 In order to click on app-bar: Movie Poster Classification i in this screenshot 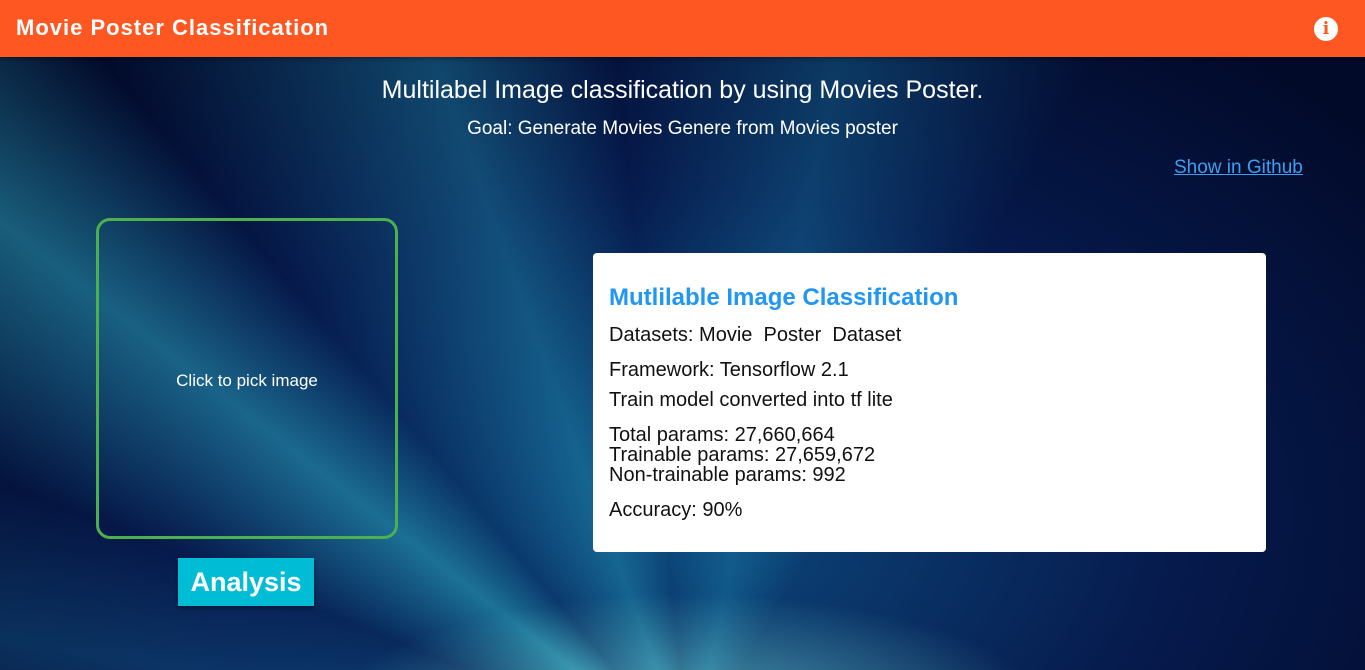, I will do `click(682, 28)`.